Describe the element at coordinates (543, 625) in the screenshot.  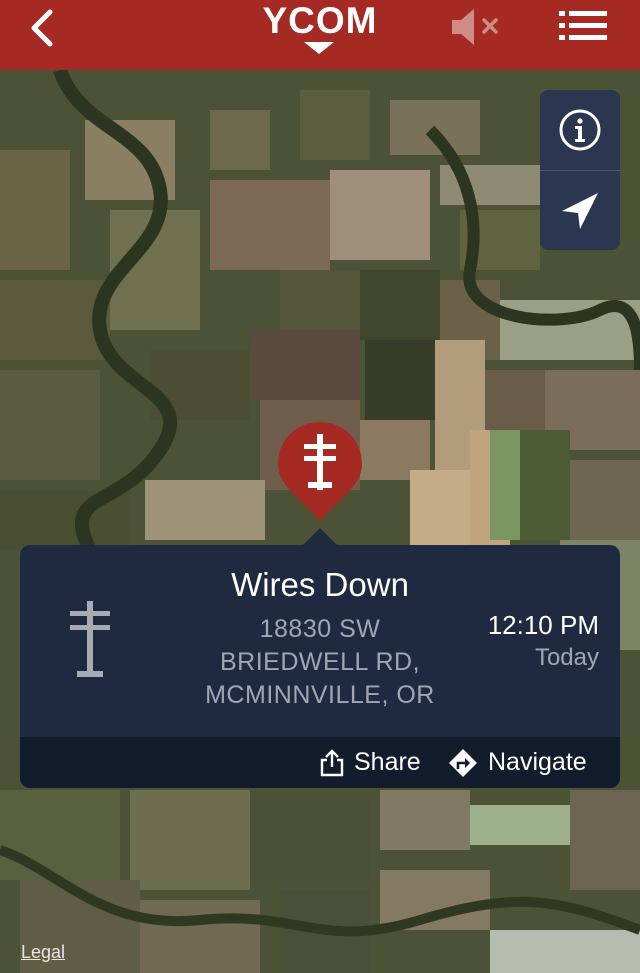
I see `incident-time: 12:10 PM` at that location.